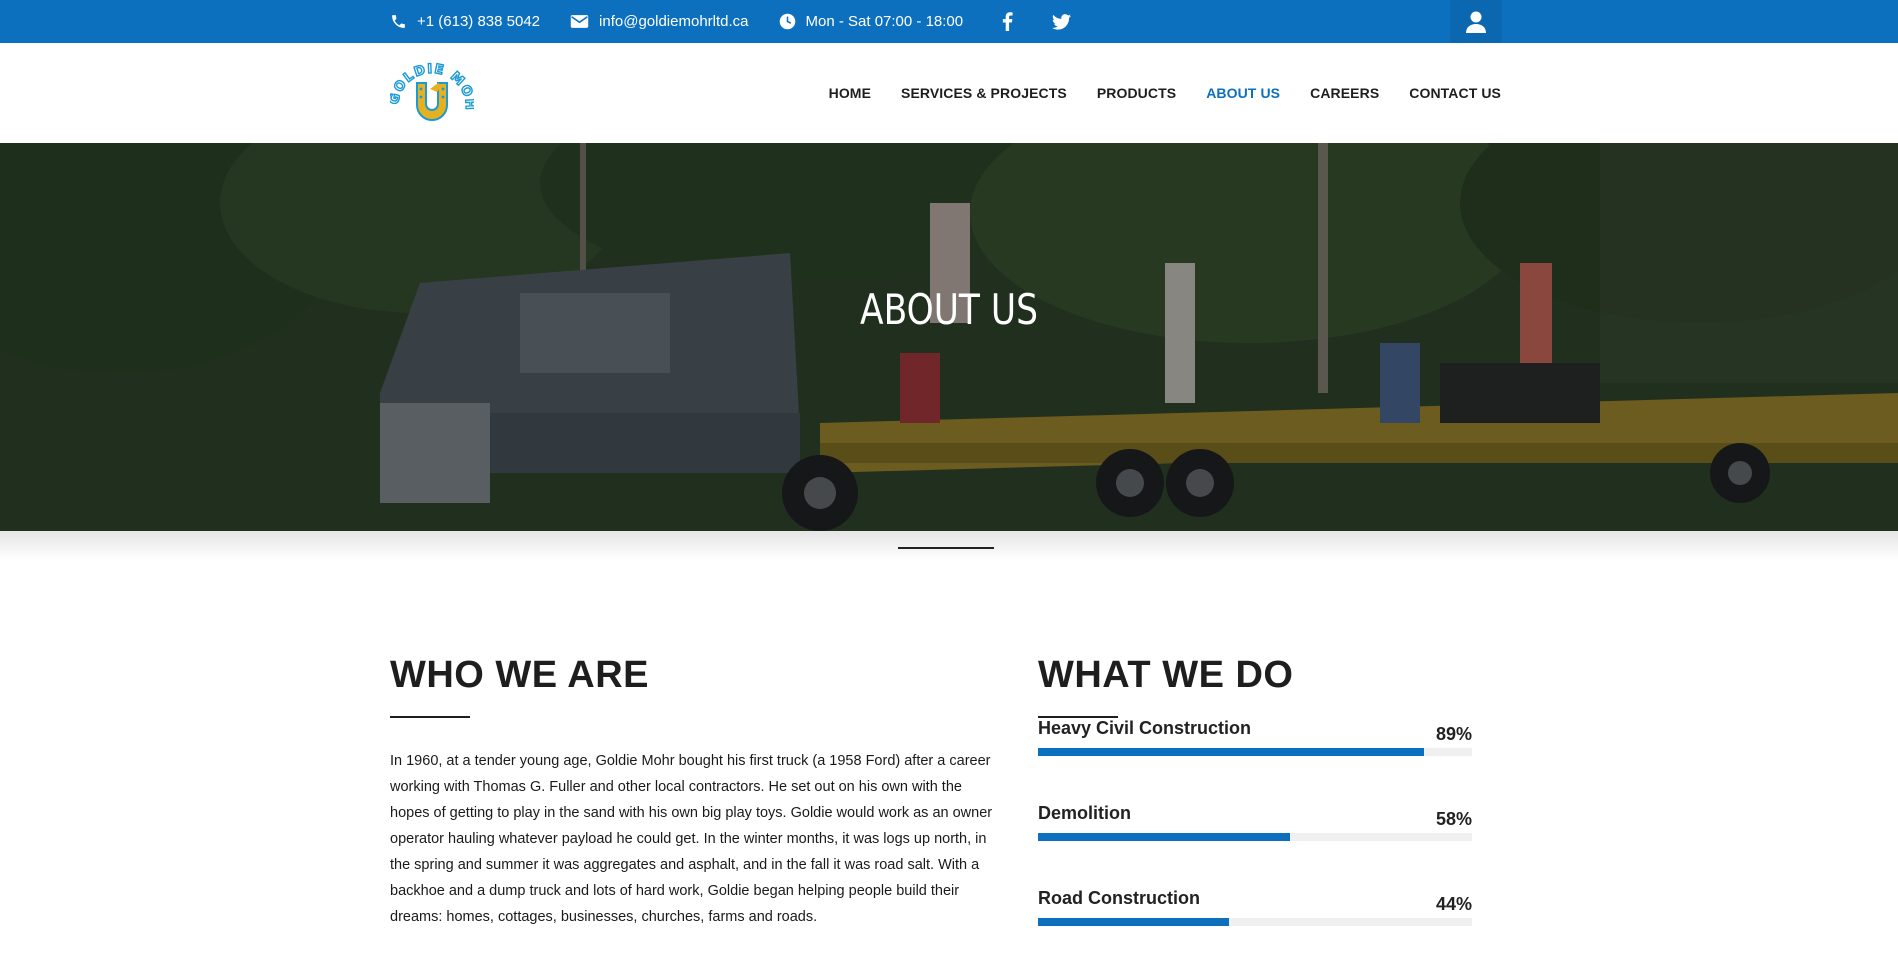 The width and height of the screenshot is (1898, 973). Describe the element at coordinates (949, 309) in the screenshot. I see `page-title: ABOUT US` at that location.